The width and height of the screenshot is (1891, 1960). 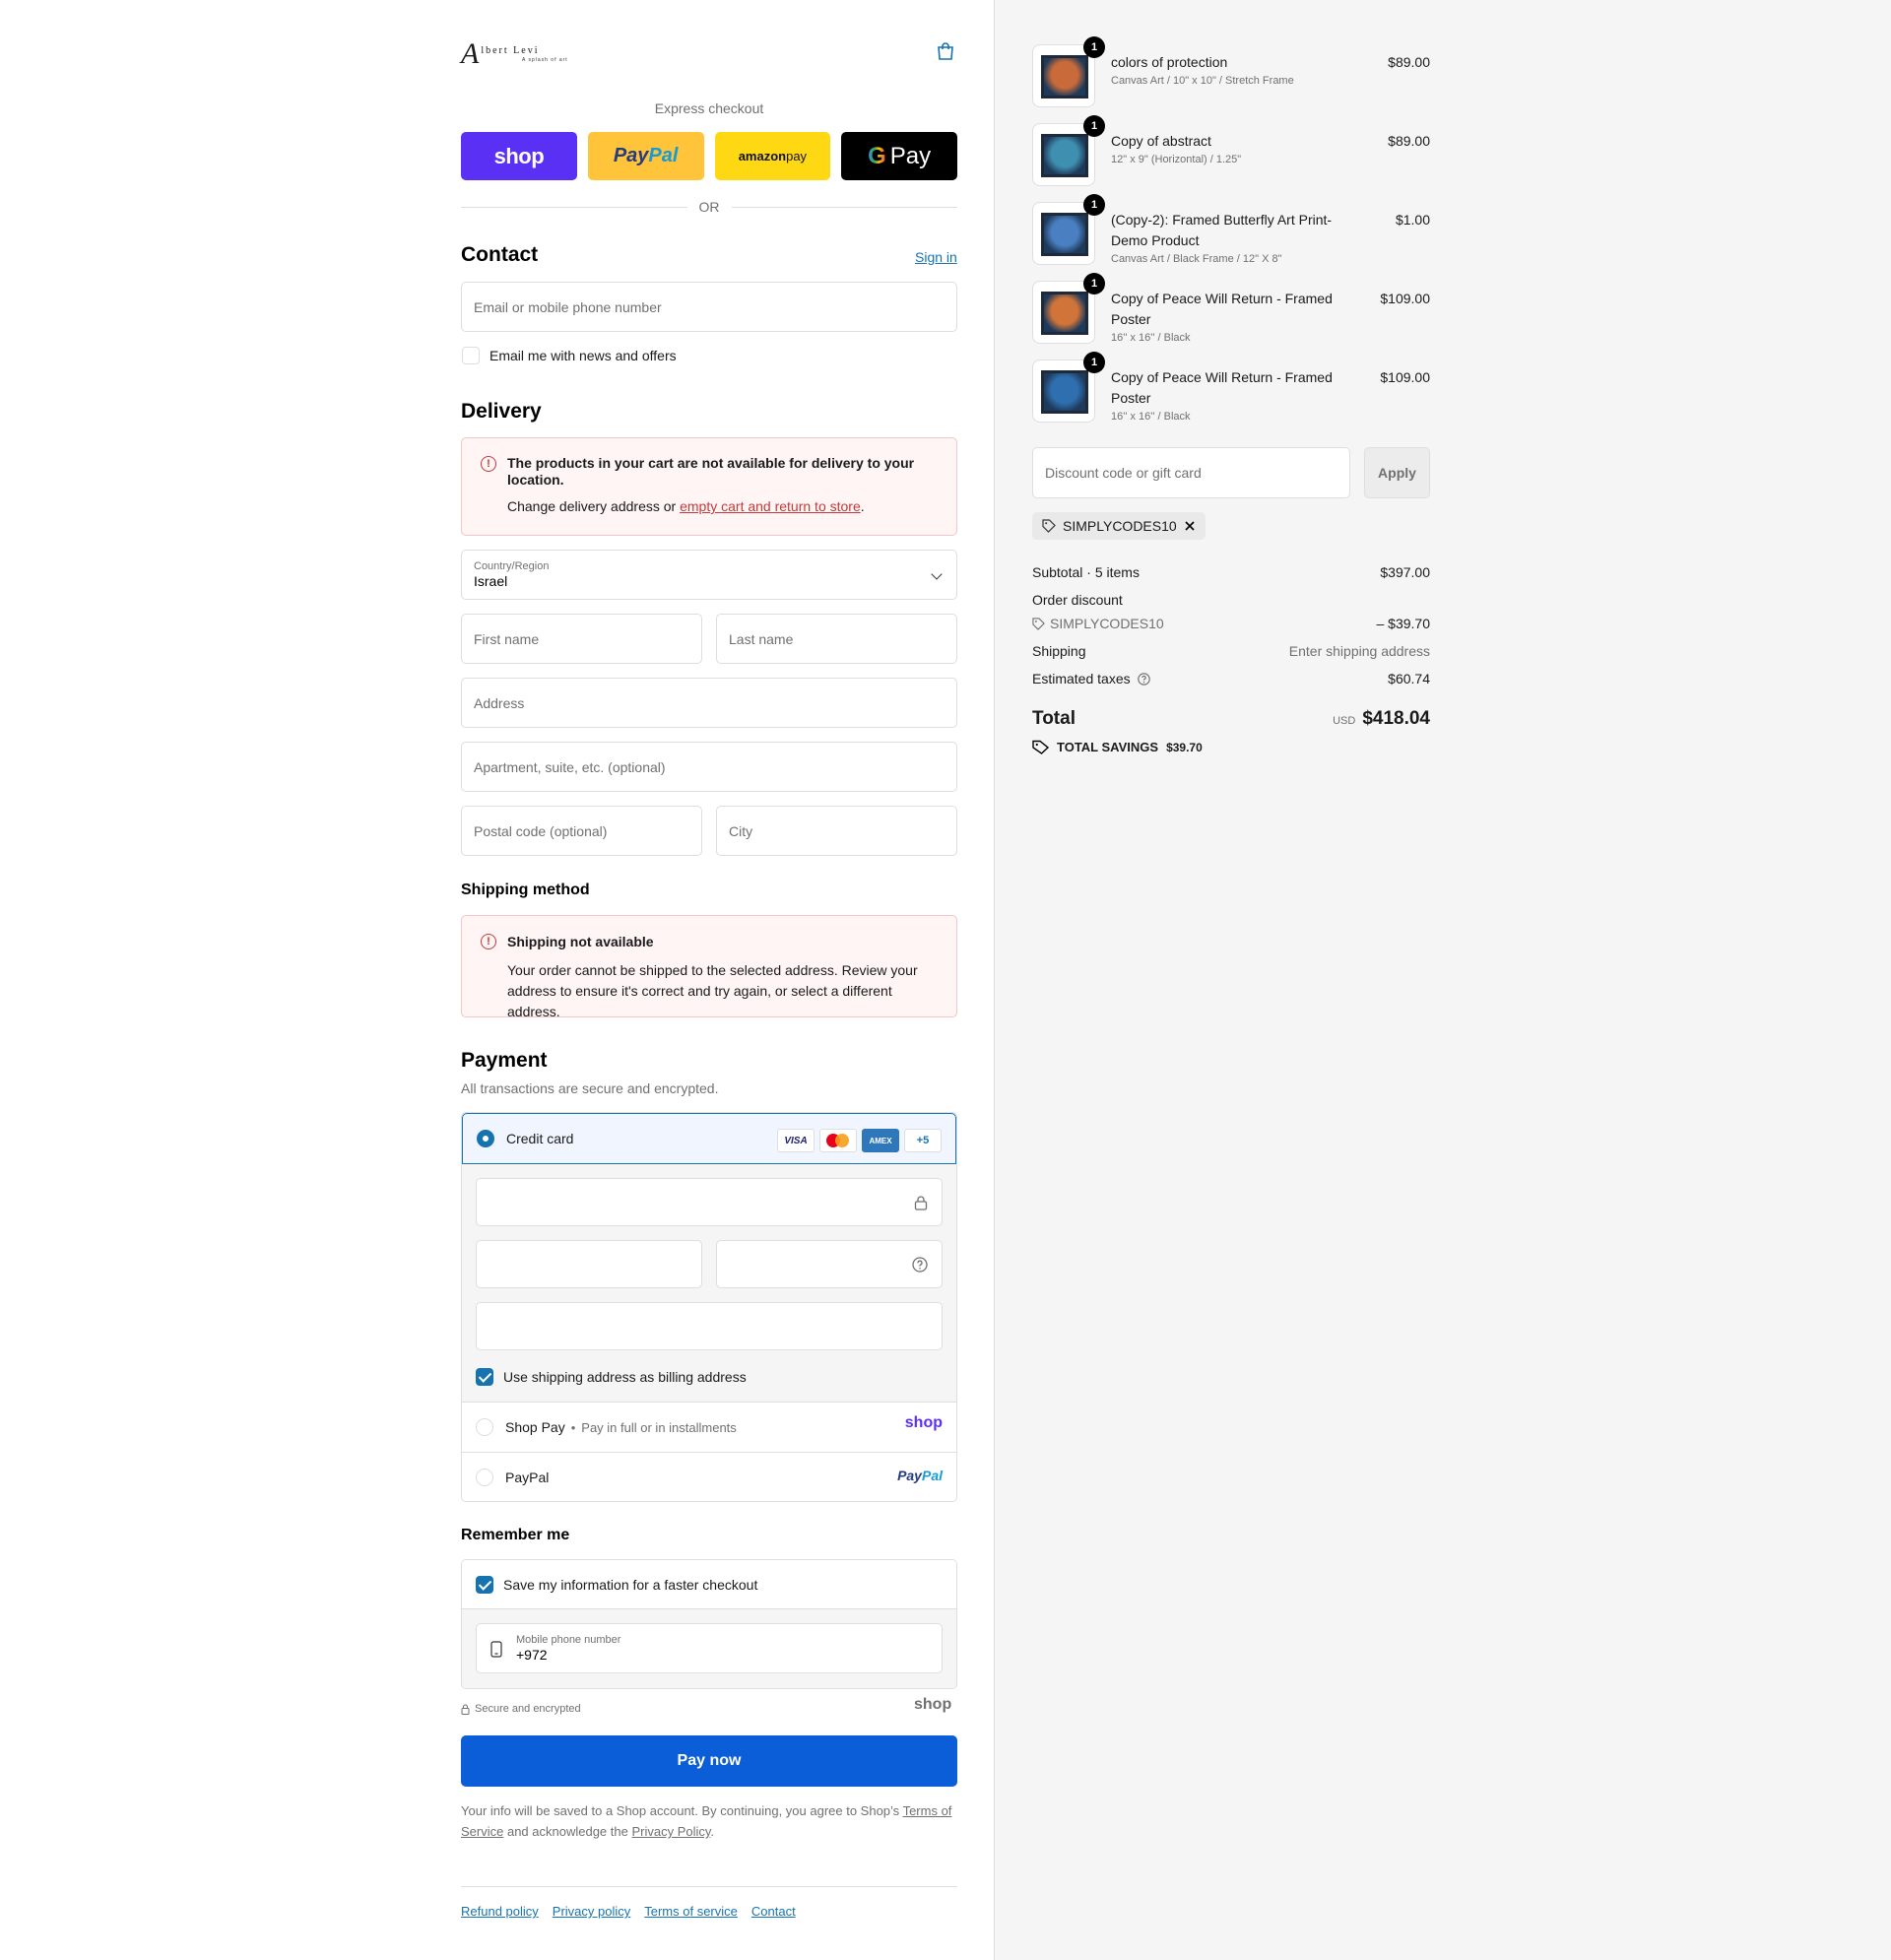 I want to click on country-select: Country/Region Israel, so click(x=709, y=575).